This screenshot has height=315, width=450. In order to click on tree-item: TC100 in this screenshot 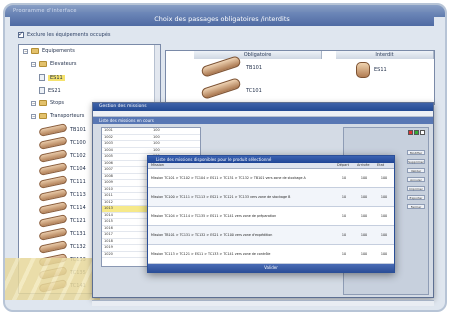, I will do `click(62, 143)`.